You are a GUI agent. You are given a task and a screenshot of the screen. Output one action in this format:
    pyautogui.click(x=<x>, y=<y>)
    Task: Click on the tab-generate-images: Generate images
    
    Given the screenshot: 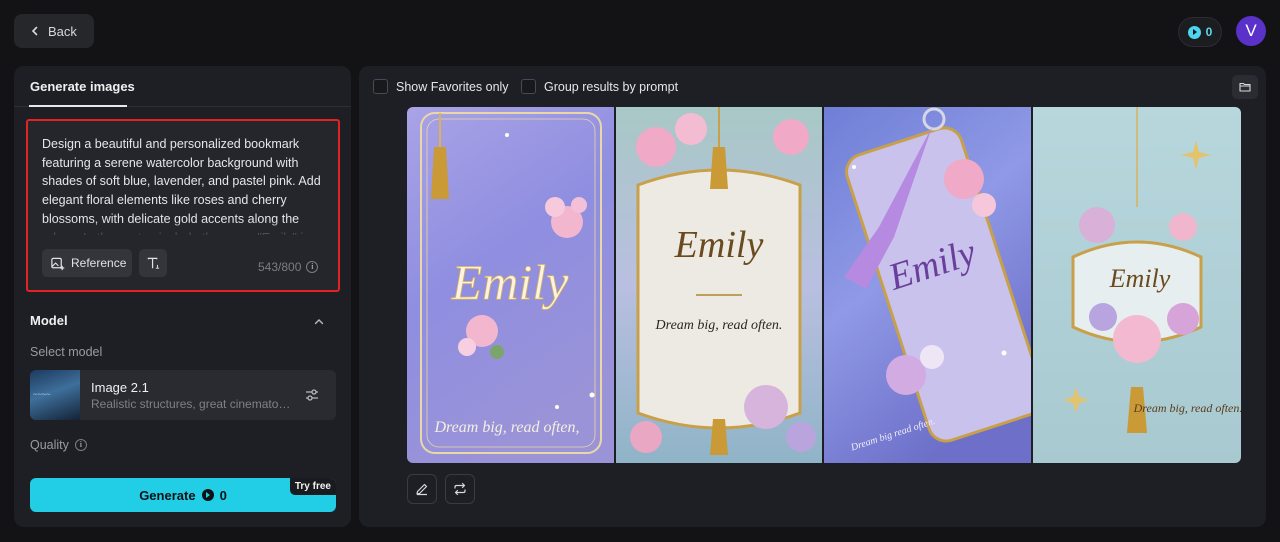 What is the action you would take?
    pyautogui.click(x=82, y=86)
    